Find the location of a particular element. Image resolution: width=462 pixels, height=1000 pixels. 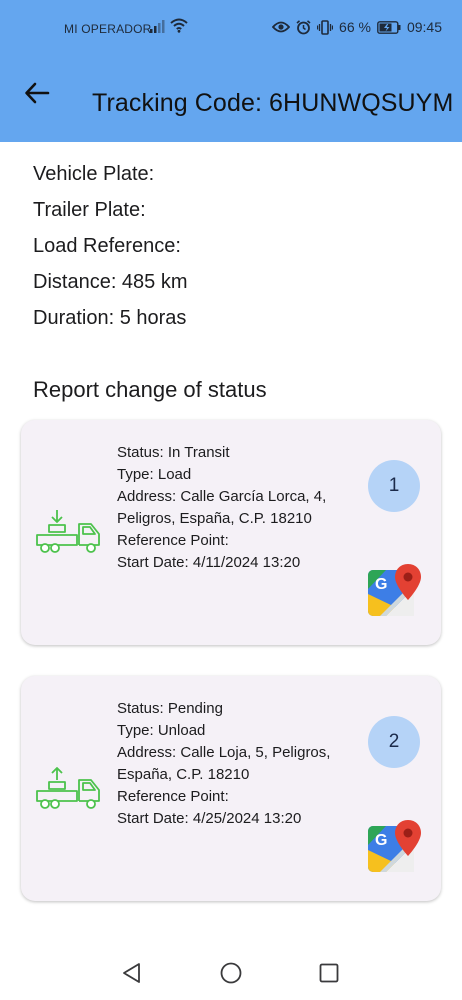

trailer-plate: Trailer Plate: is located at coordinates (89, 210).